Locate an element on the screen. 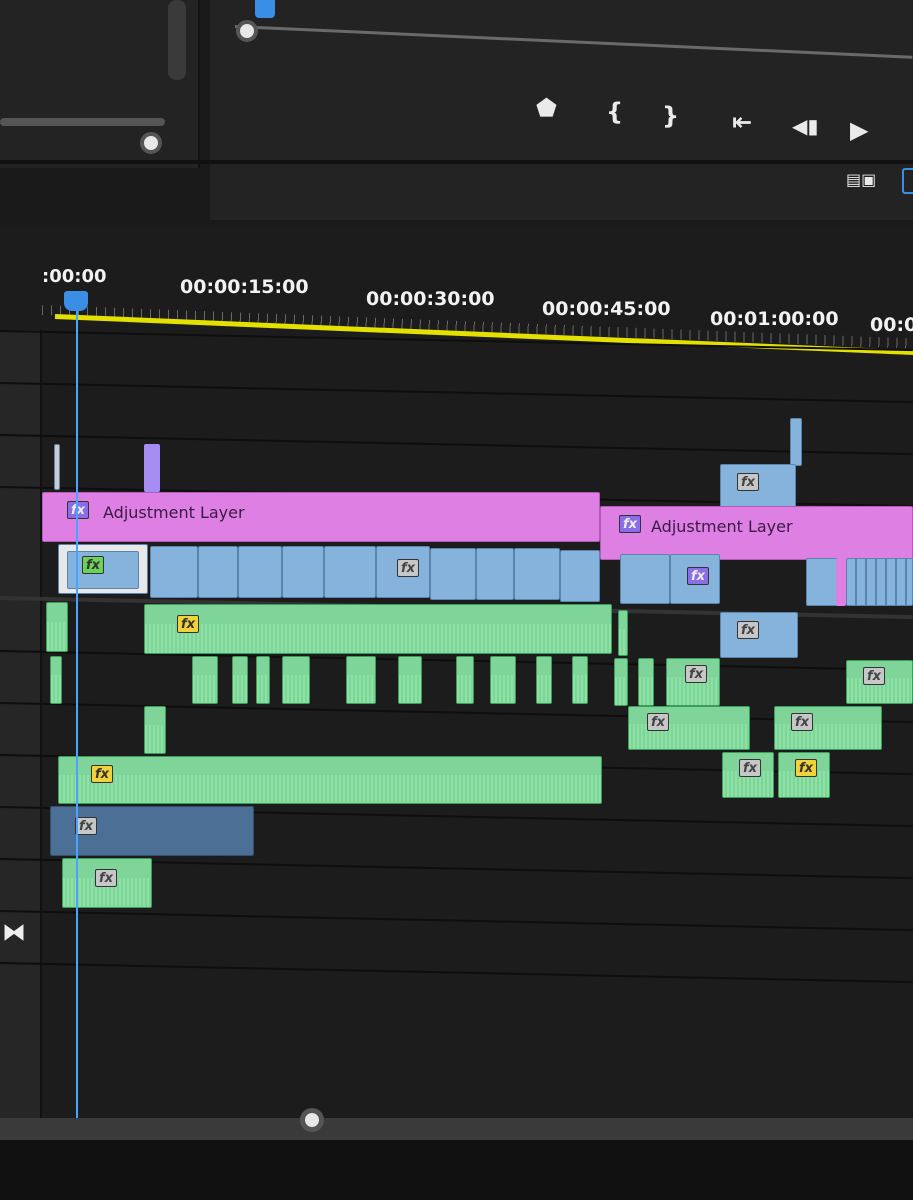  source-monitor-panel is located at coordinates (100, 84).